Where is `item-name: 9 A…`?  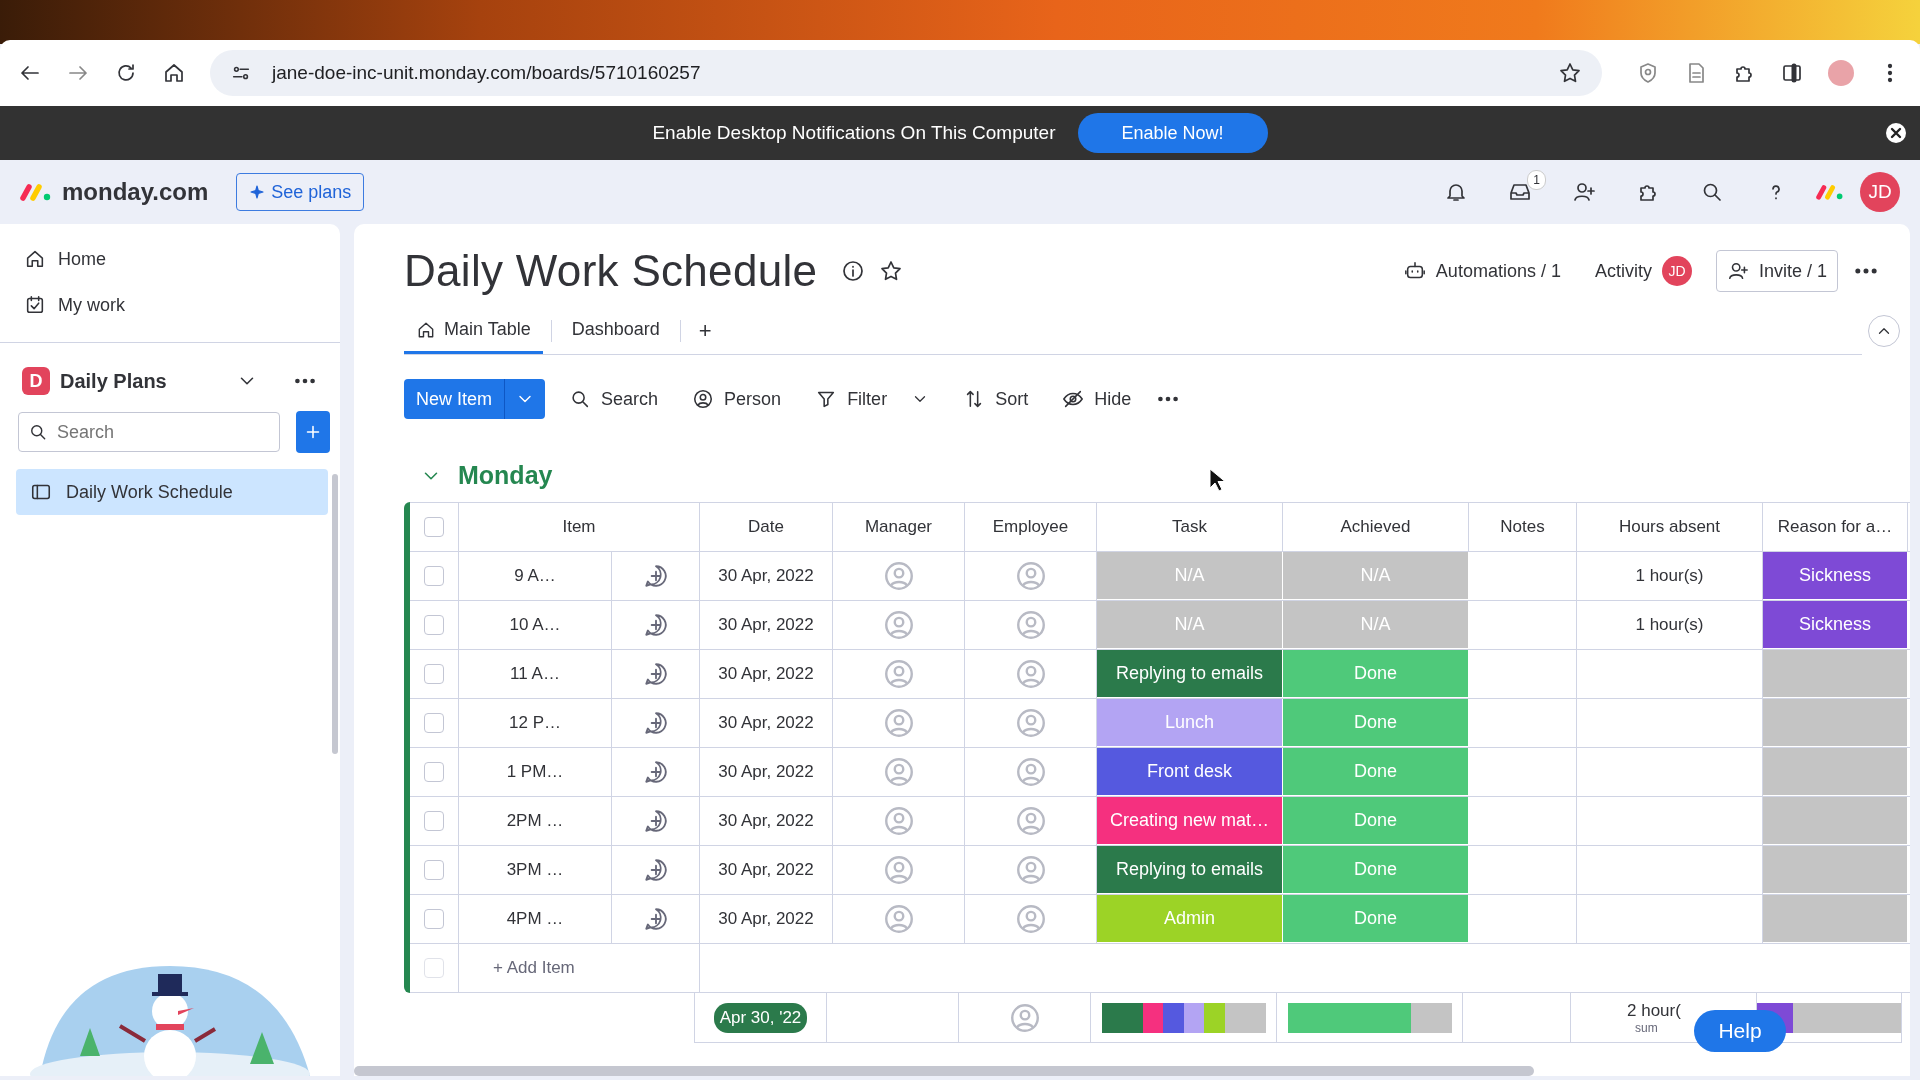 item-name: 9 A… is located at coordinates (535, 576).